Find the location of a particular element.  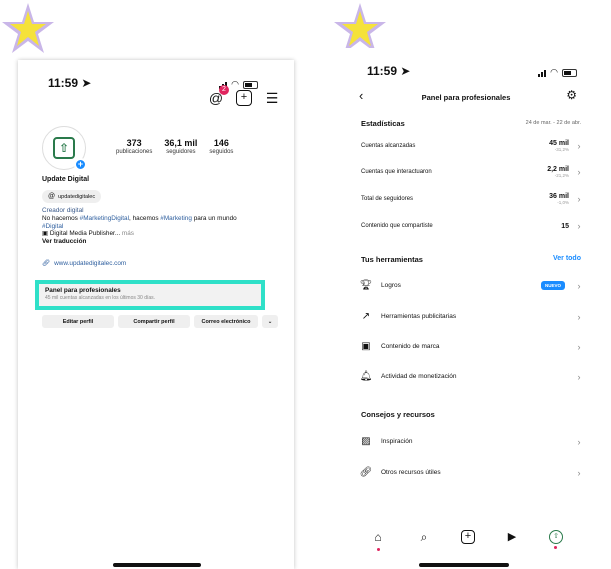

hashtag-link: #Marketing is located at coordinates (176, 218).